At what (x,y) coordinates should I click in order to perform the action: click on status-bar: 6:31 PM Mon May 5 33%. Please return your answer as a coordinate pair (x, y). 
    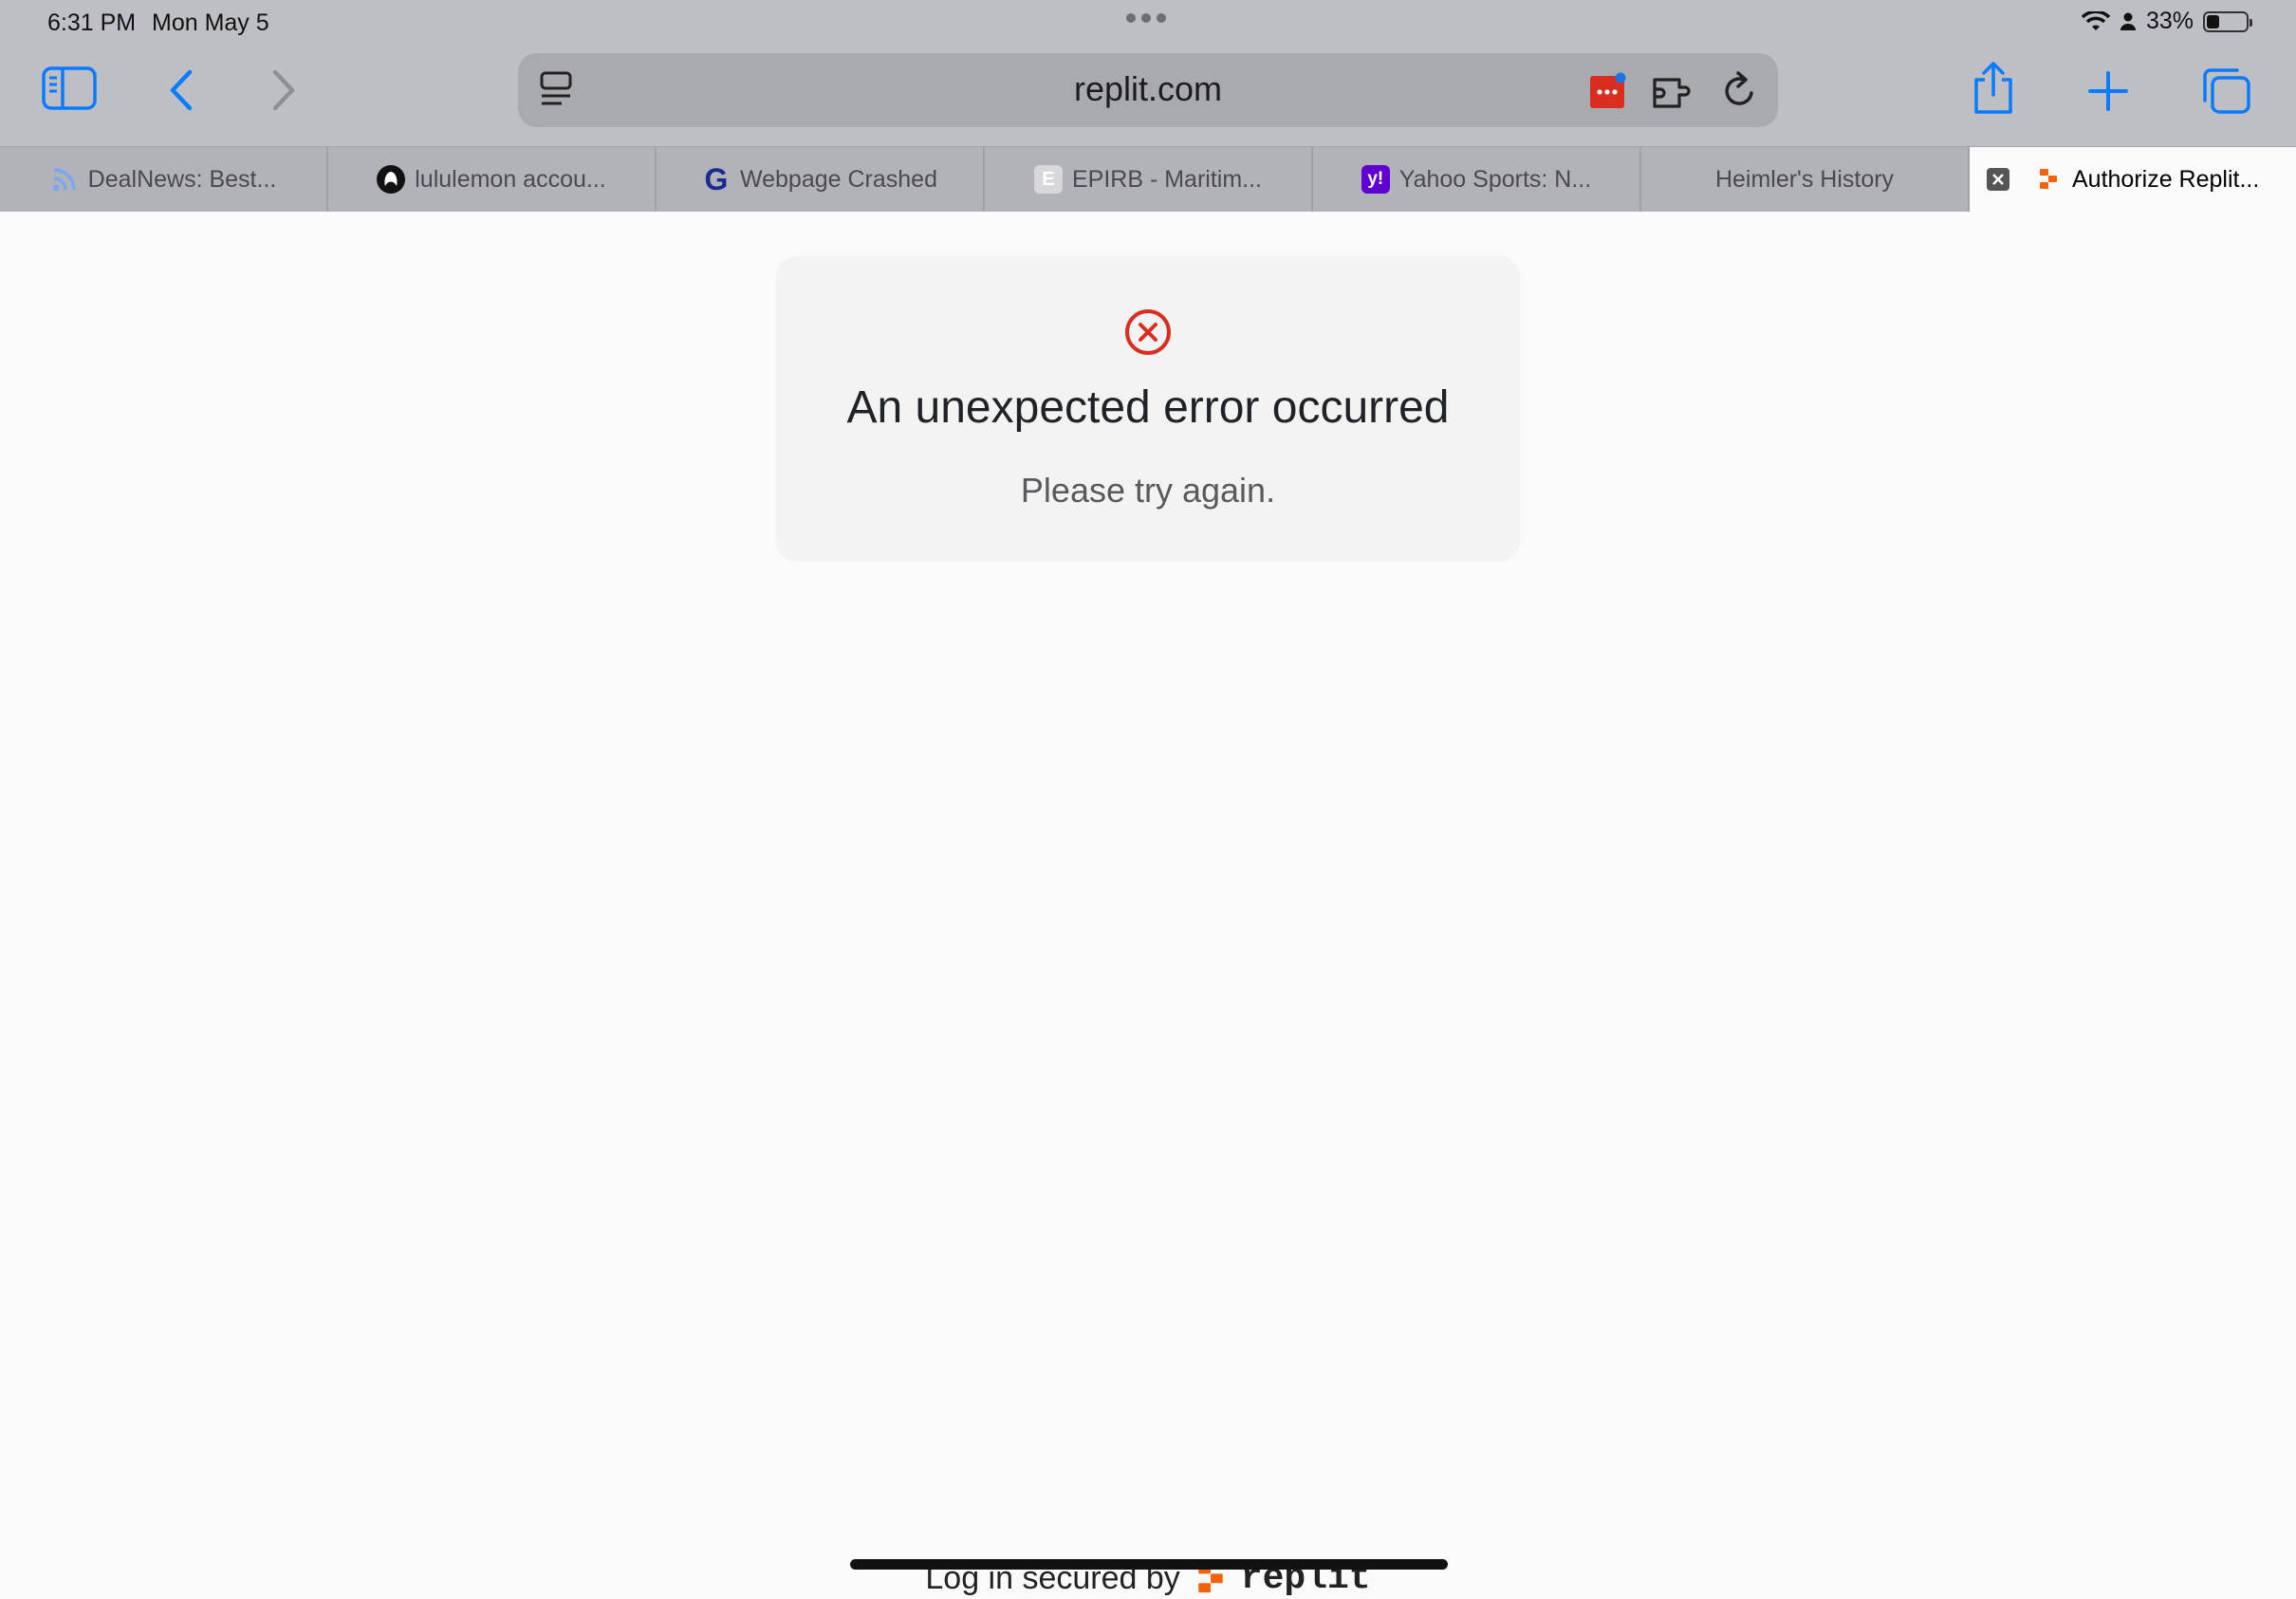
    Looking at the image, I should click on (1148, 23).